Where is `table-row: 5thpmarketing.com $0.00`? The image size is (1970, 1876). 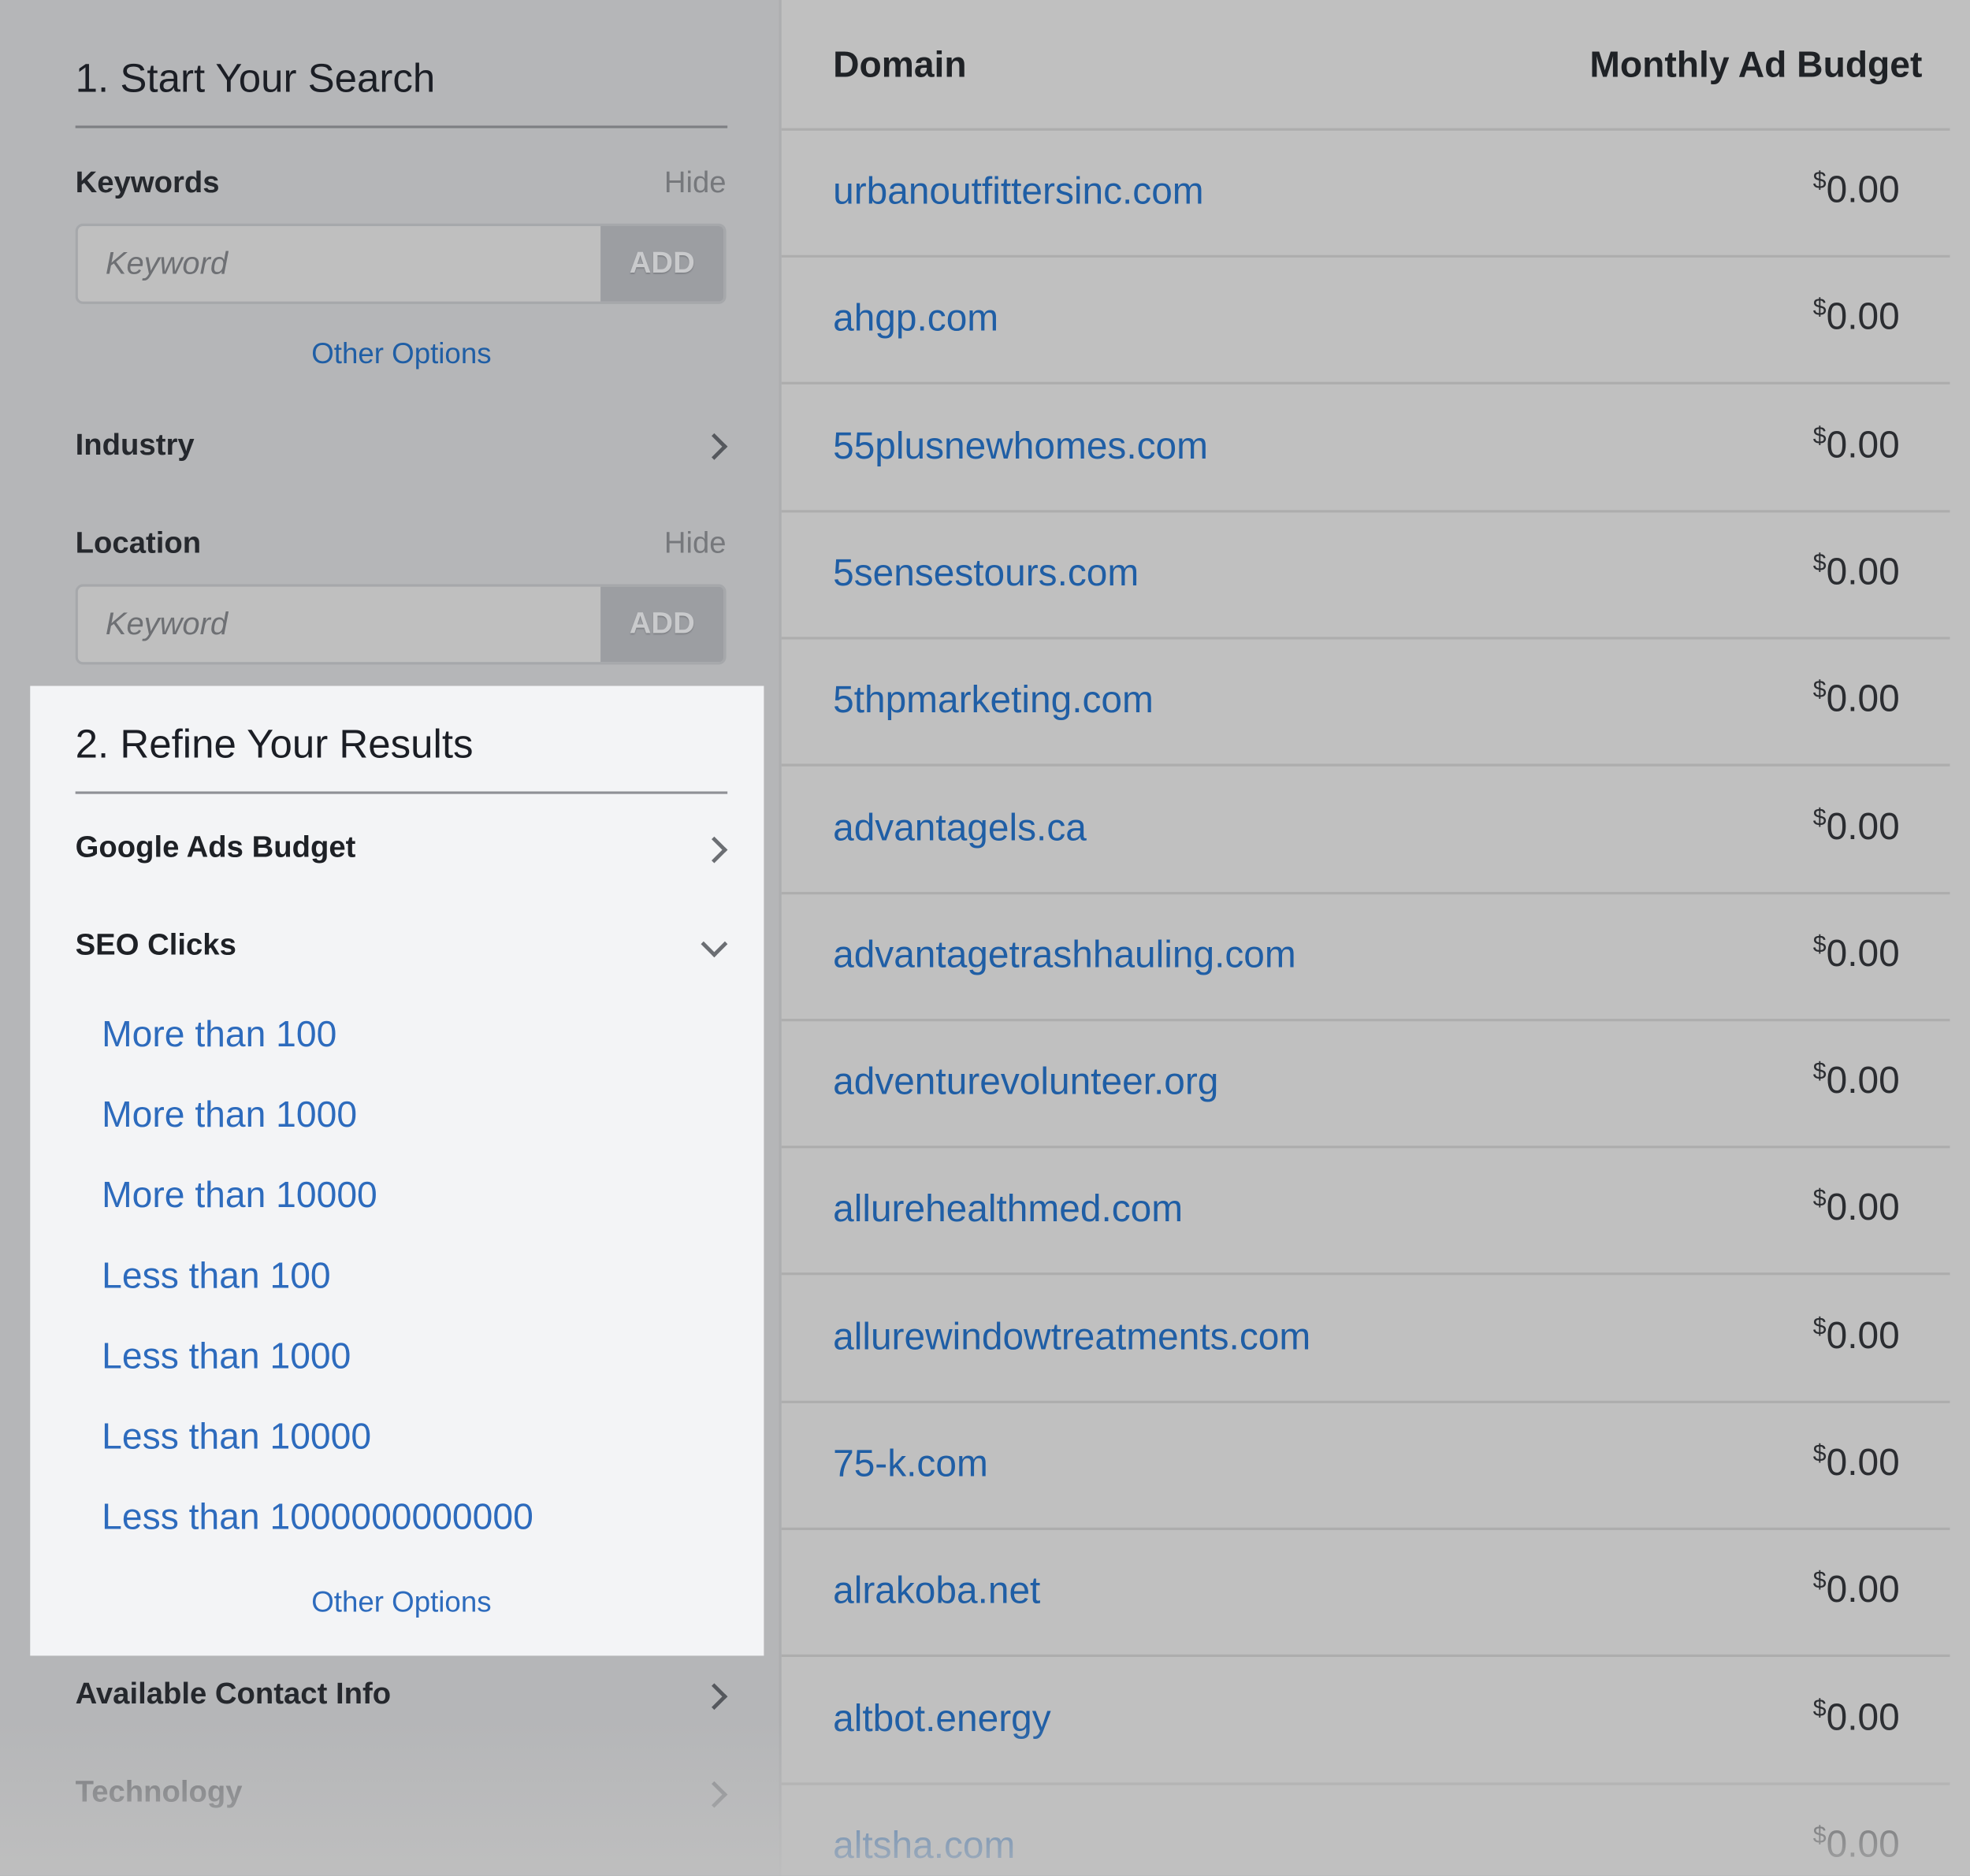 table-row: 5thpmarketing.com $0.00 is located at coordinates (1365, 702).